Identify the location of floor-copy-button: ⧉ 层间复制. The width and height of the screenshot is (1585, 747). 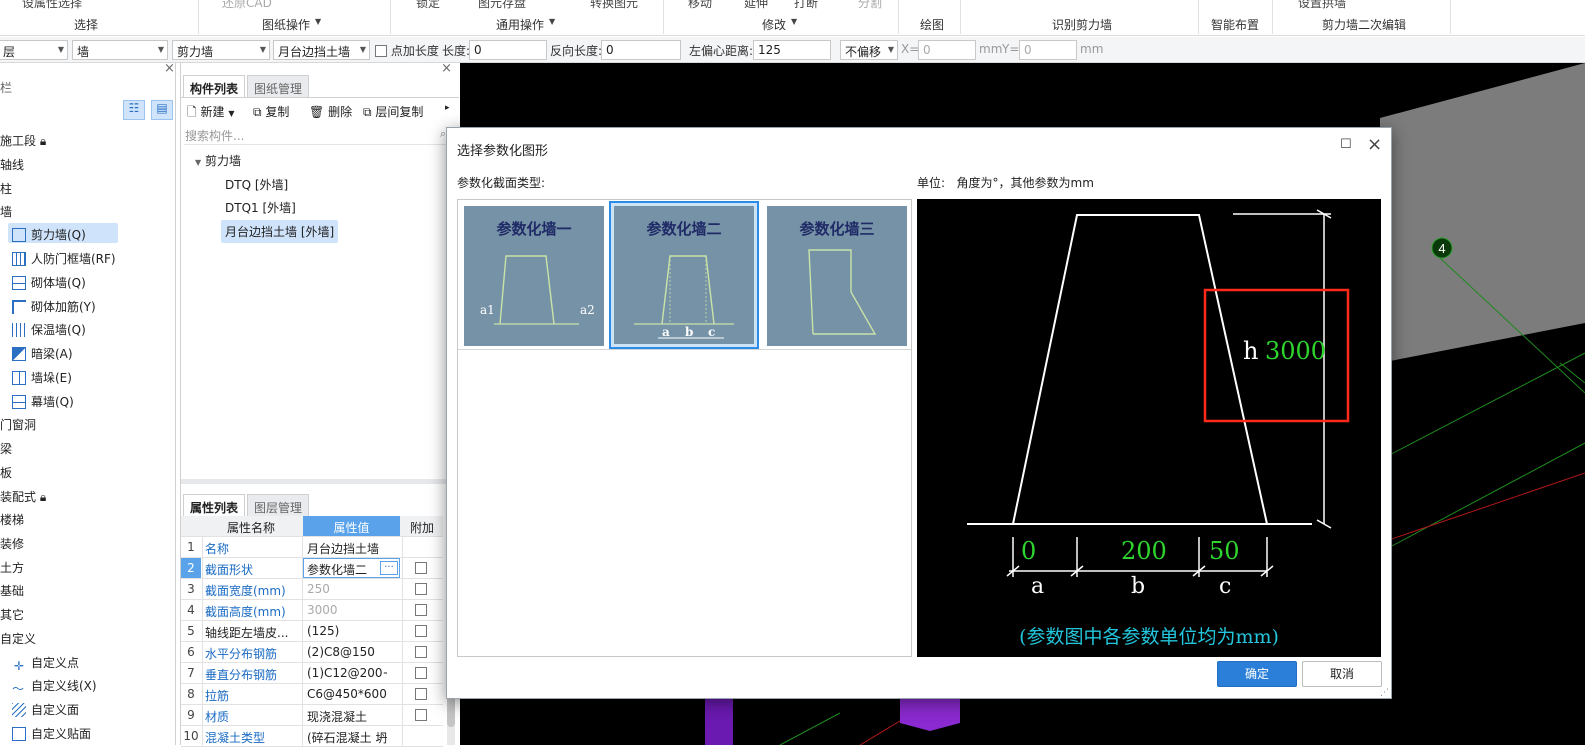
(393, 111).